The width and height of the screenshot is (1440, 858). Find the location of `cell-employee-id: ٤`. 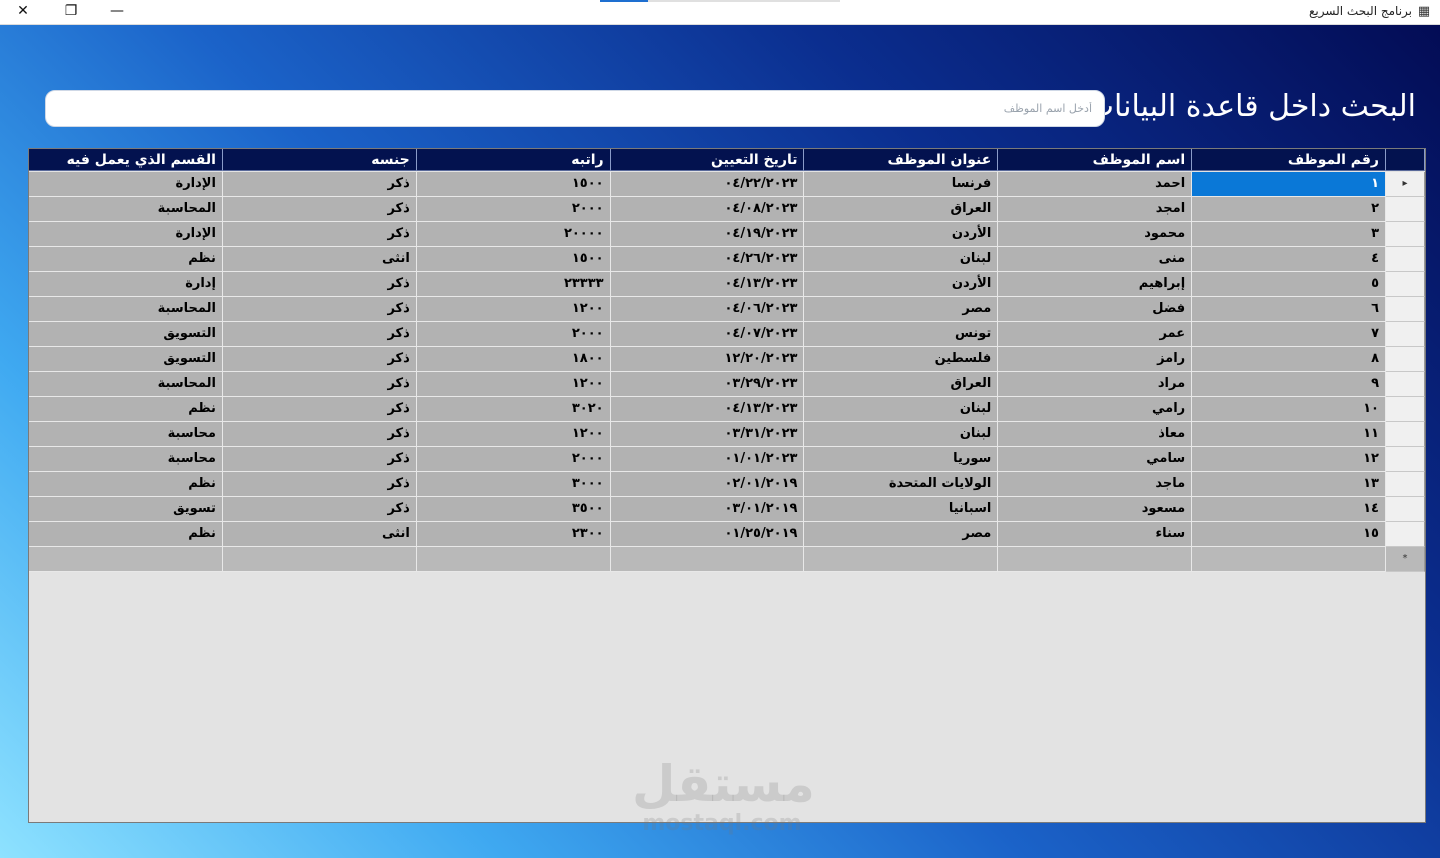

cell-employee-id: ٤ is located at coordinates (1289, 259).